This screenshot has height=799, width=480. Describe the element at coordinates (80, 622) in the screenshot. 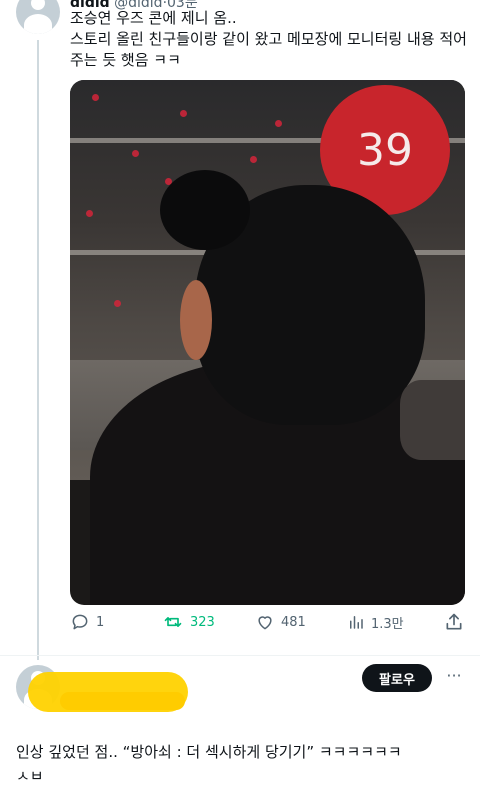

I see `reply-icon` at that location.